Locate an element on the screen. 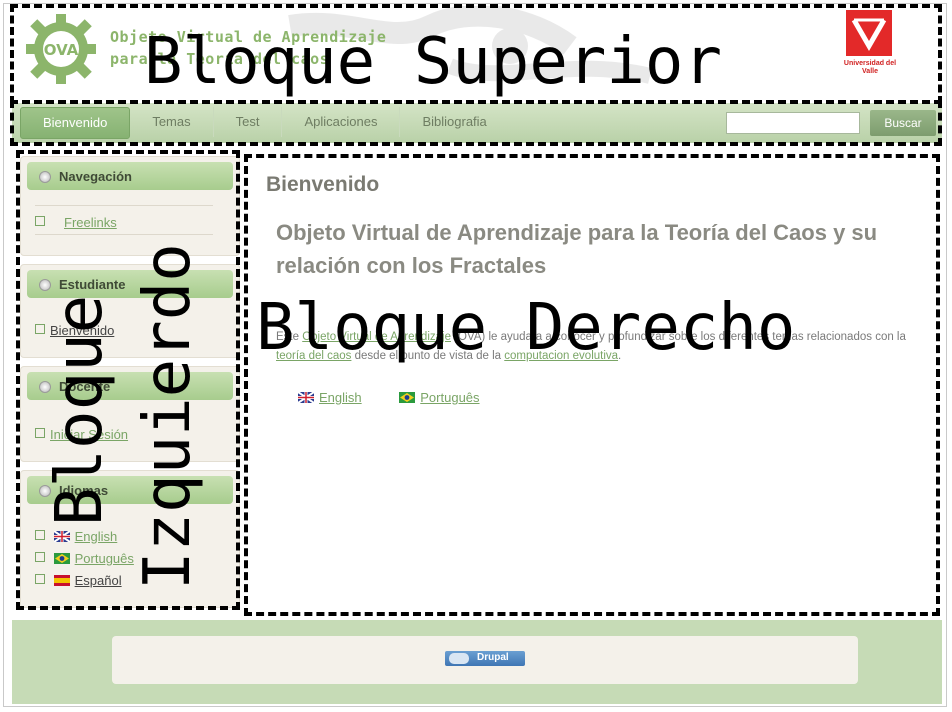 Image resolution: width=952 pixels, height=712 pixels. annotation-label-left-line1: Bloque is located at coordinates (80, 410).